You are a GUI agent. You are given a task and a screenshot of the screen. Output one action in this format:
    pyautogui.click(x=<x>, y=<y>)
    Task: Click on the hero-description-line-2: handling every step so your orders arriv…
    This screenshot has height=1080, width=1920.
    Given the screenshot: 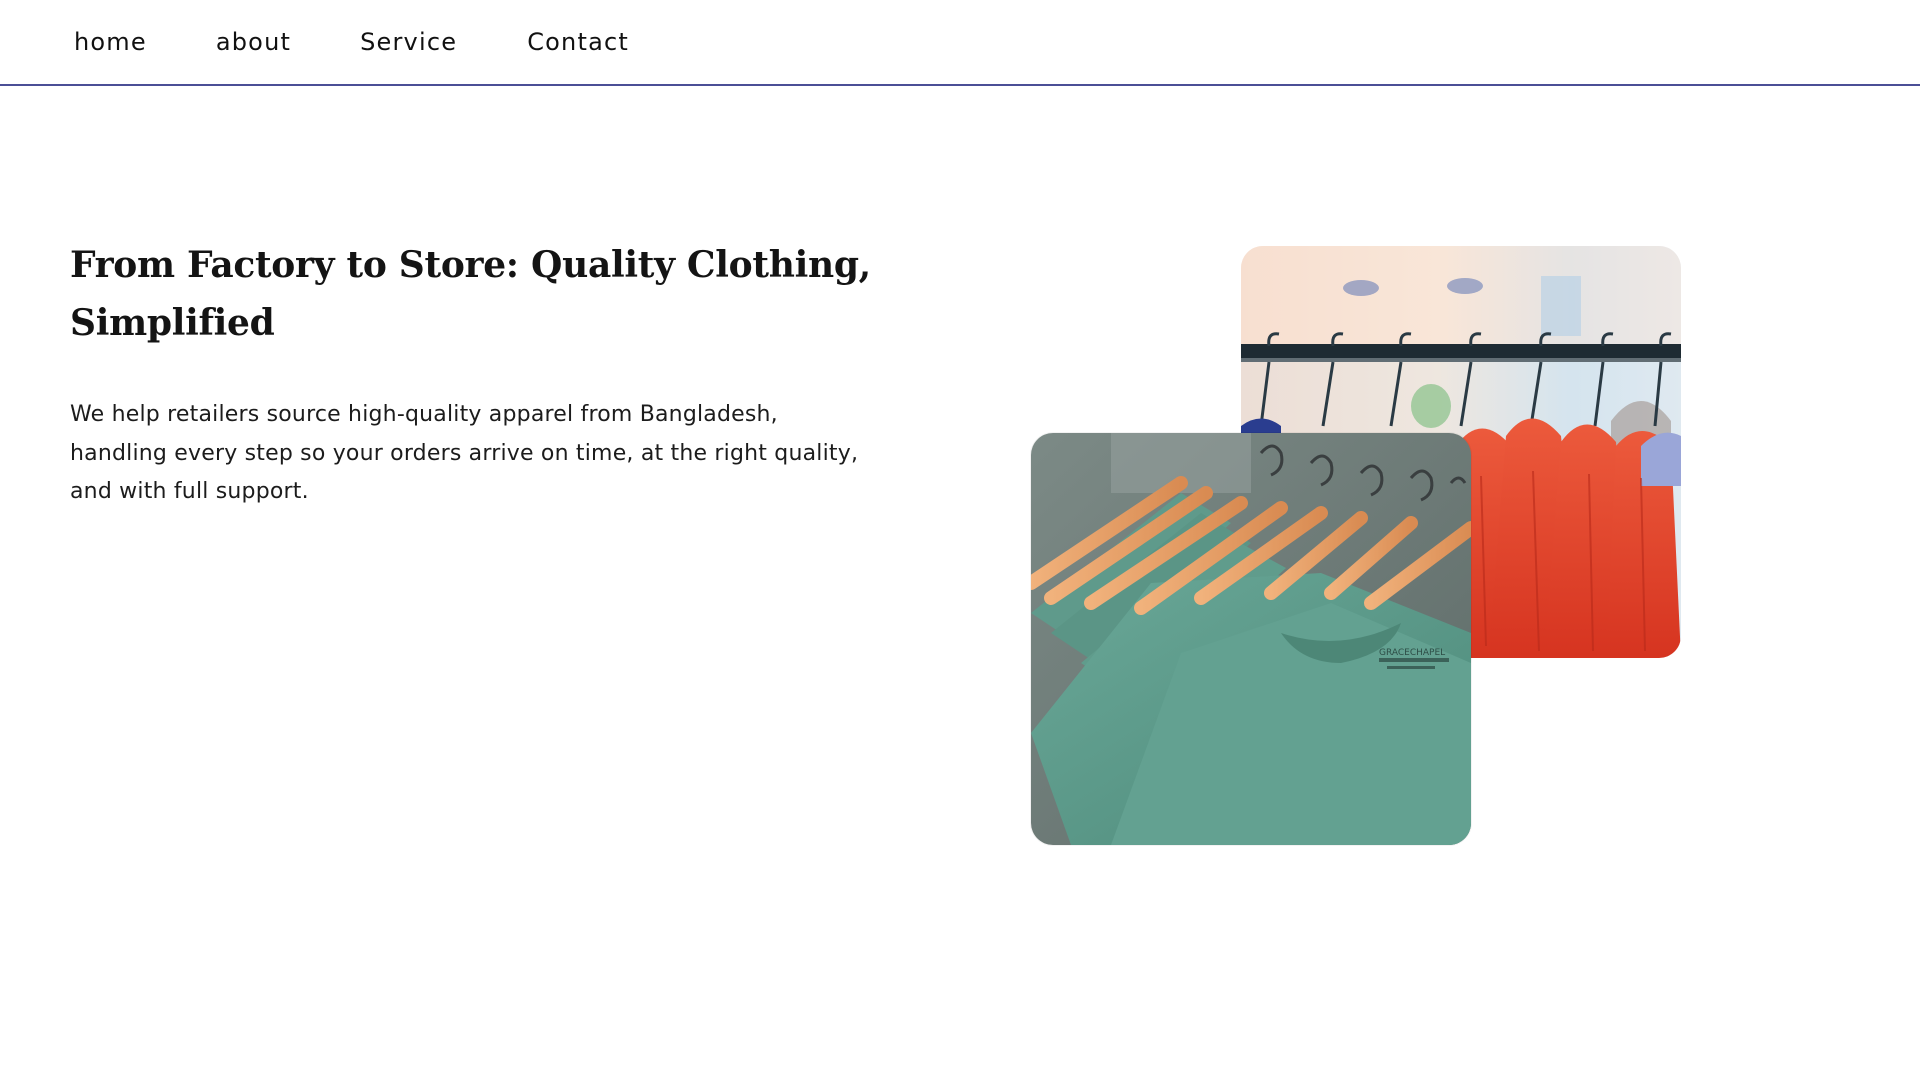 What is the action you would take?
    pyautogui.click(x=464, y=453)
    